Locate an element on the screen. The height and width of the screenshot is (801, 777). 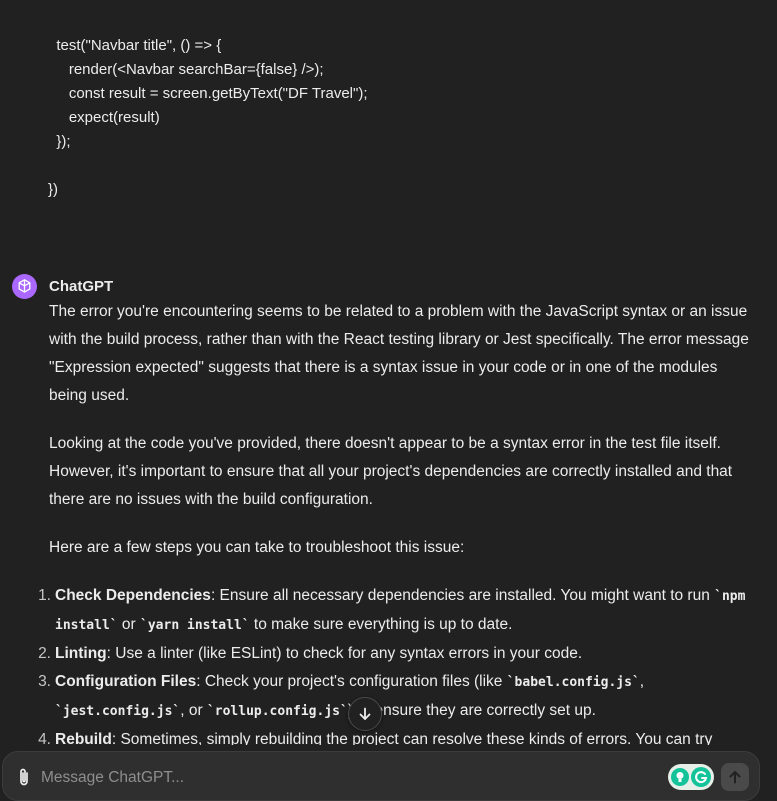
inline-code: `yarn install` is located at coordinates (195, 625).